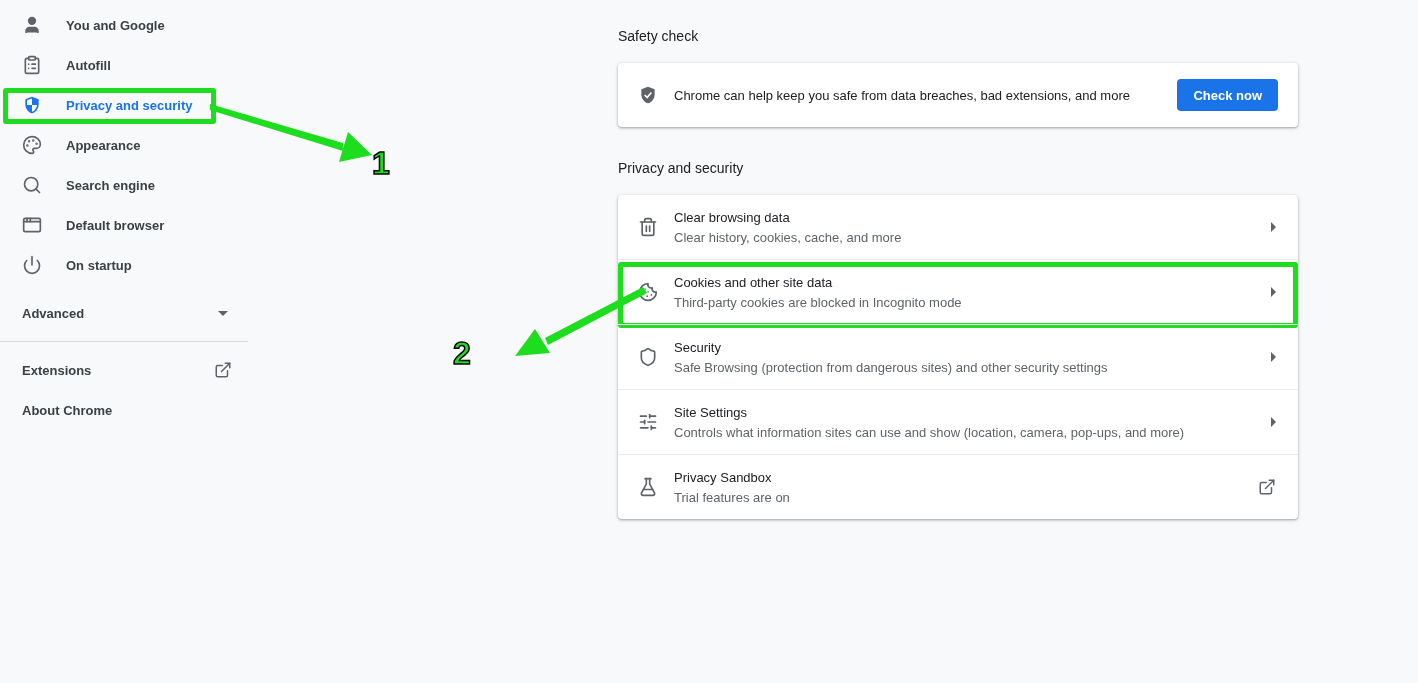 The image size is (1418, 683). What do you see at coordinates (124, 225) in the screenshot?
I see `sidebar-item: Default browser` at bounding box center [124, 225].